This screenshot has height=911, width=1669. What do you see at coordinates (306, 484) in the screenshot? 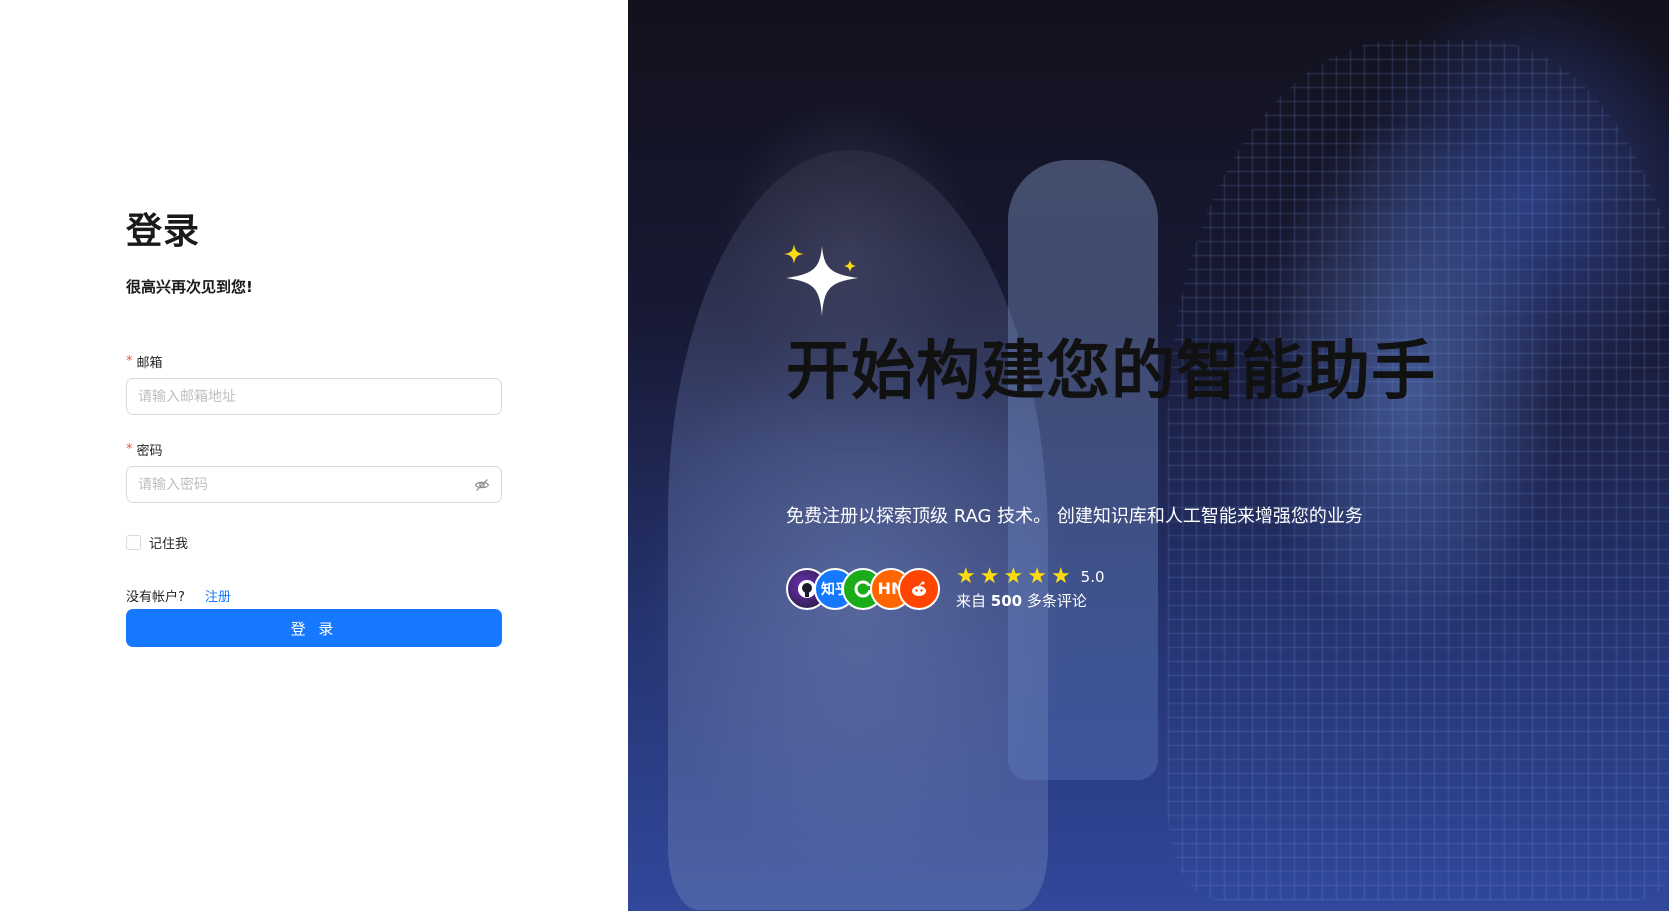
I see `password-field` at bounding box center [306, 484].